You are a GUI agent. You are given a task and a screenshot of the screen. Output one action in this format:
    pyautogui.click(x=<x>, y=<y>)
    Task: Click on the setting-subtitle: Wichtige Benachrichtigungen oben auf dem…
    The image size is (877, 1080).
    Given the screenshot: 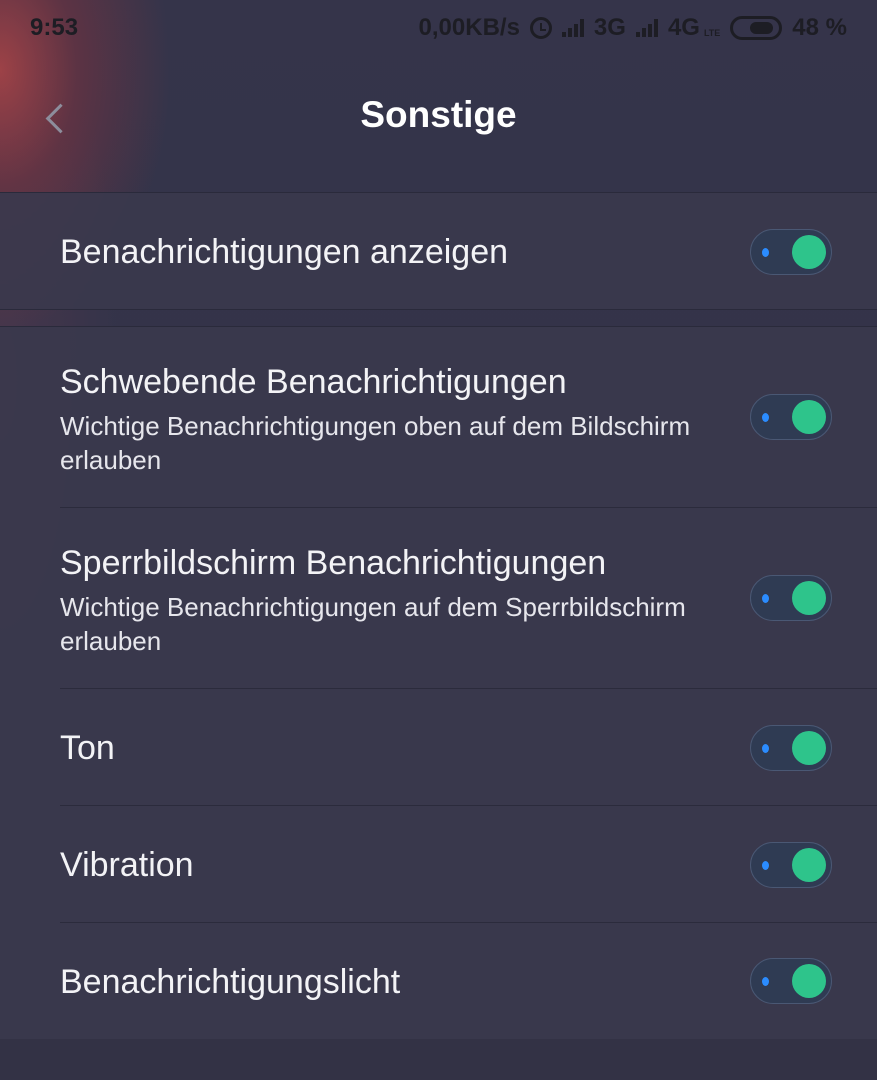 What is the action you would take?
    pyautogui.click(x=375, y=443)
    